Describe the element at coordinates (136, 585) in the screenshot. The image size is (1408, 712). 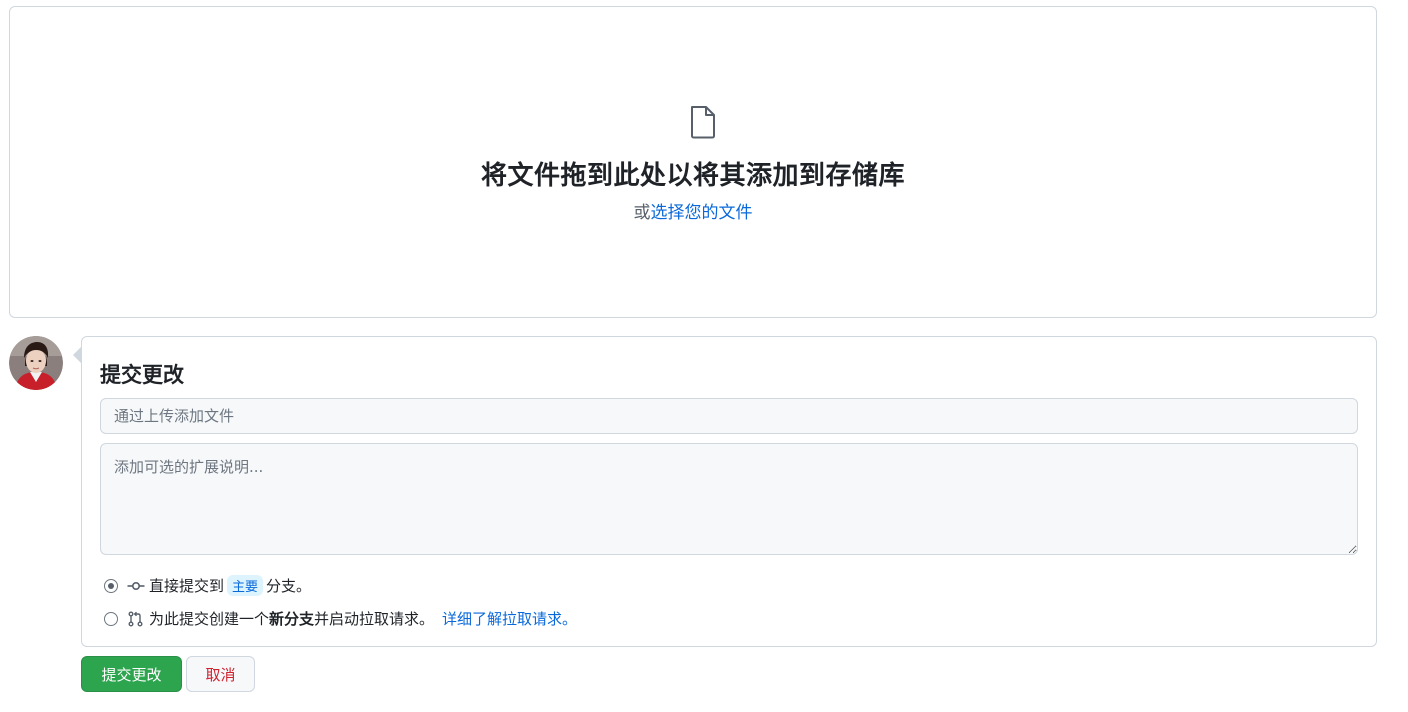
I see `git-commit-icon` at that location.